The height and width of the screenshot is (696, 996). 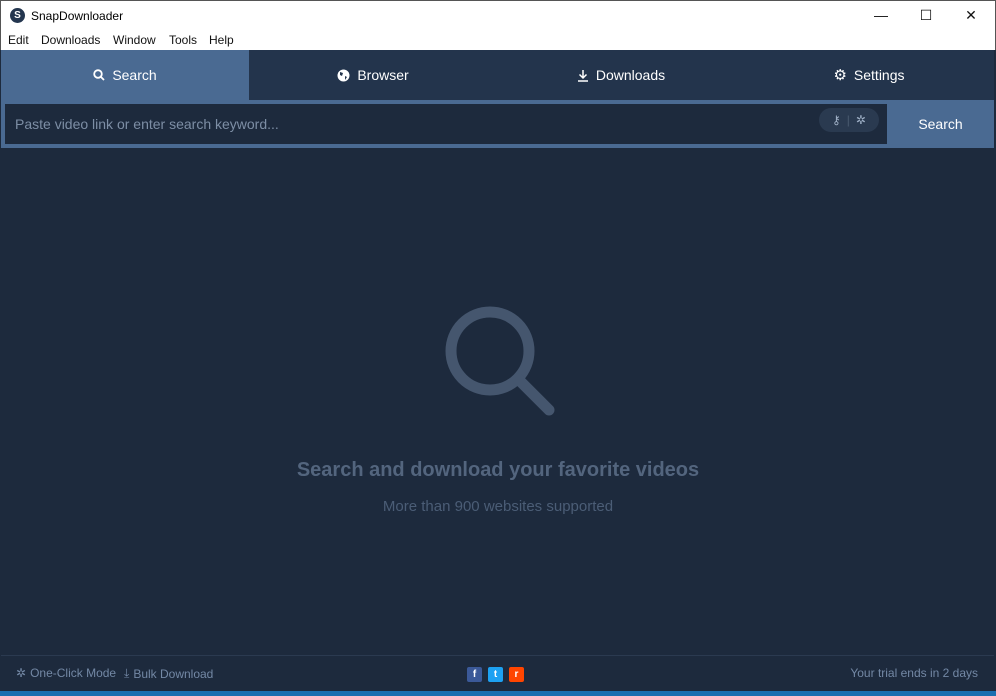 I want to click on tab-label: Browser, so click(x=383, y=75).